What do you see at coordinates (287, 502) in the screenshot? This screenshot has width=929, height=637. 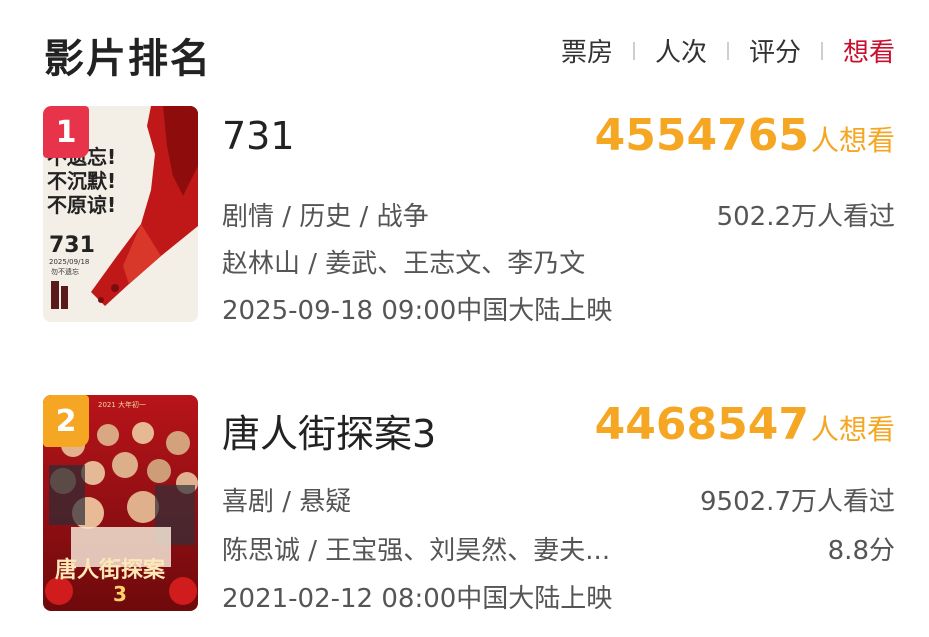 I see `movie-genre: 喜剧 / 悬疑` at bounding box center [287, 502].